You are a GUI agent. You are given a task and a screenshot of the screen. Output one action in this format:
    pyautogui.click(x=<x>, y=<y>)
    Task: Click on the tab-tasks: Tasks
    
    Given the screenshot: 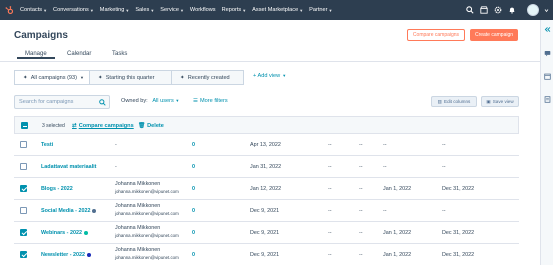 What is the action you would take?
    pyautogui.click(x=119, y=53)
    